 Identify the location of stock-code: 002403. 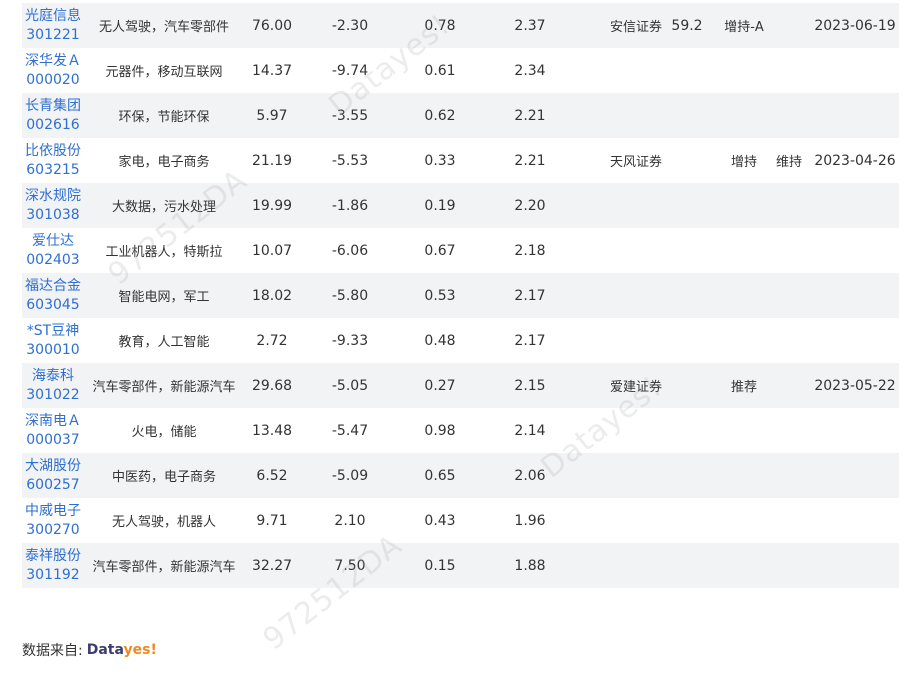
(52, 260).